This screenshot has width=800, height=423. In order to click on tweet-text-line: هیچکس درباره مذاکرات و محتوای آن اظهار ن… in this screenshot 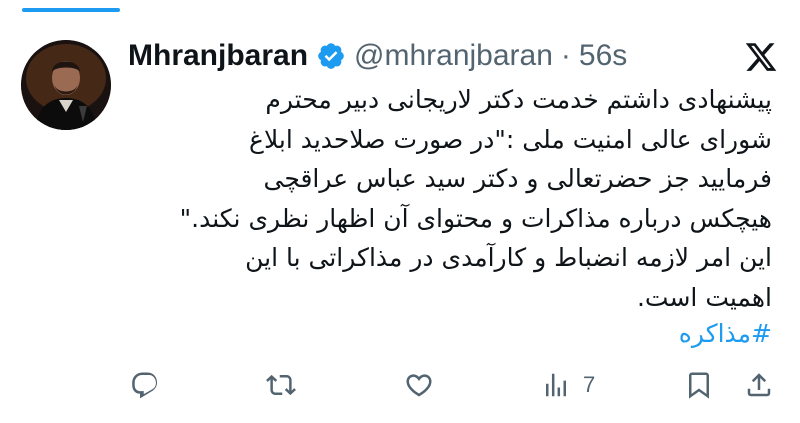, I will do `click(475, 218)`.